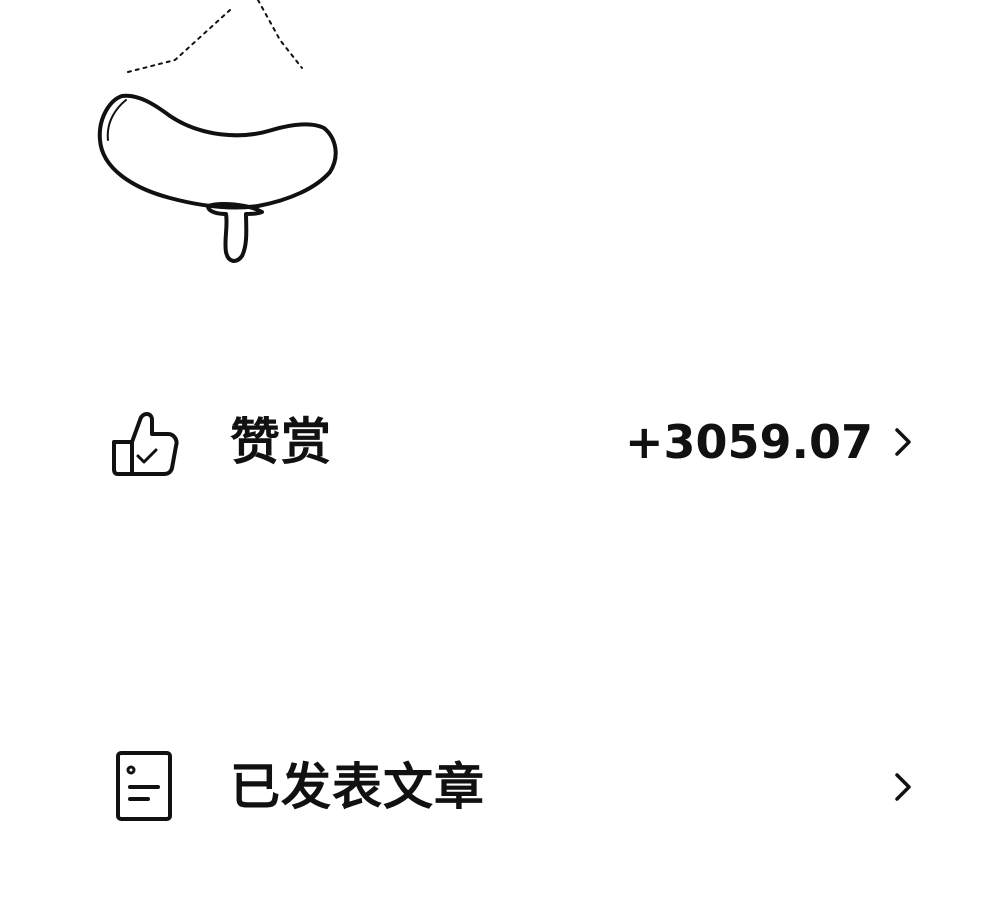 The width and height of the screenshot is (991, 916). I want to click on reward-label: 赞赏, so click(281, 442).